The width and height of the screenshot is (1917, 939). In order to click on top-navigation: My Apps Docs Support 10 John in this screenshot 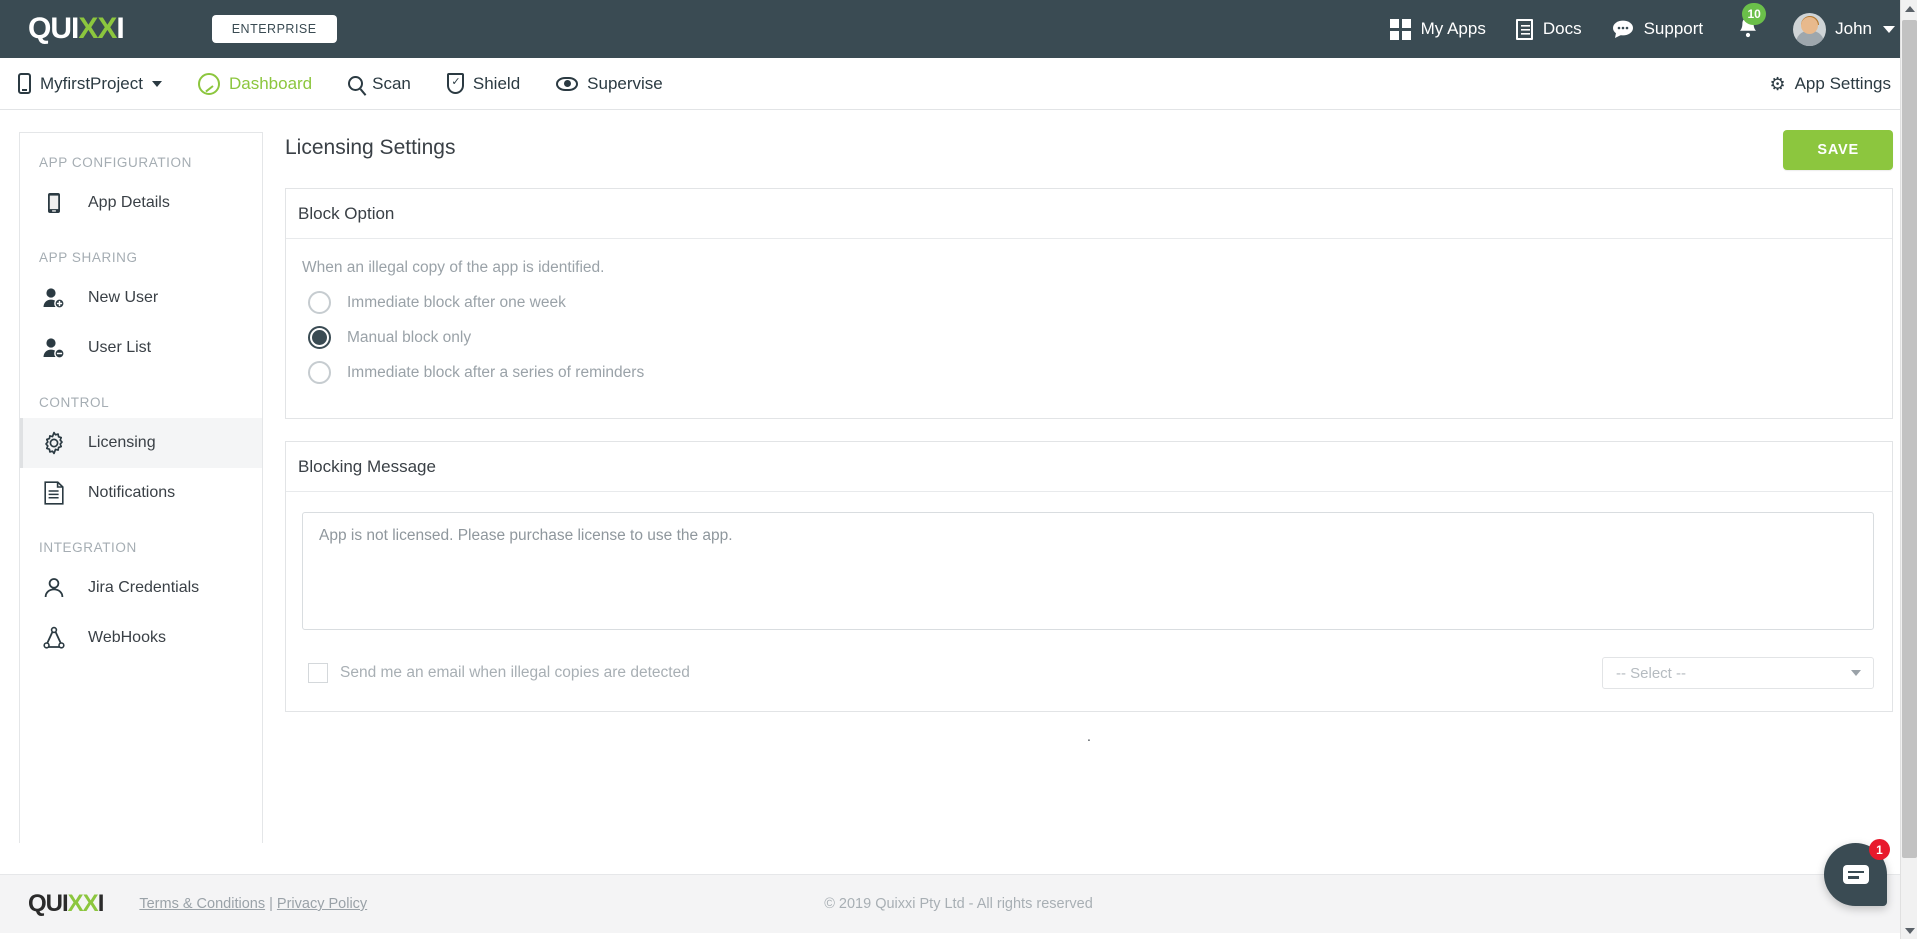, I will do `click(1642, 24)`.